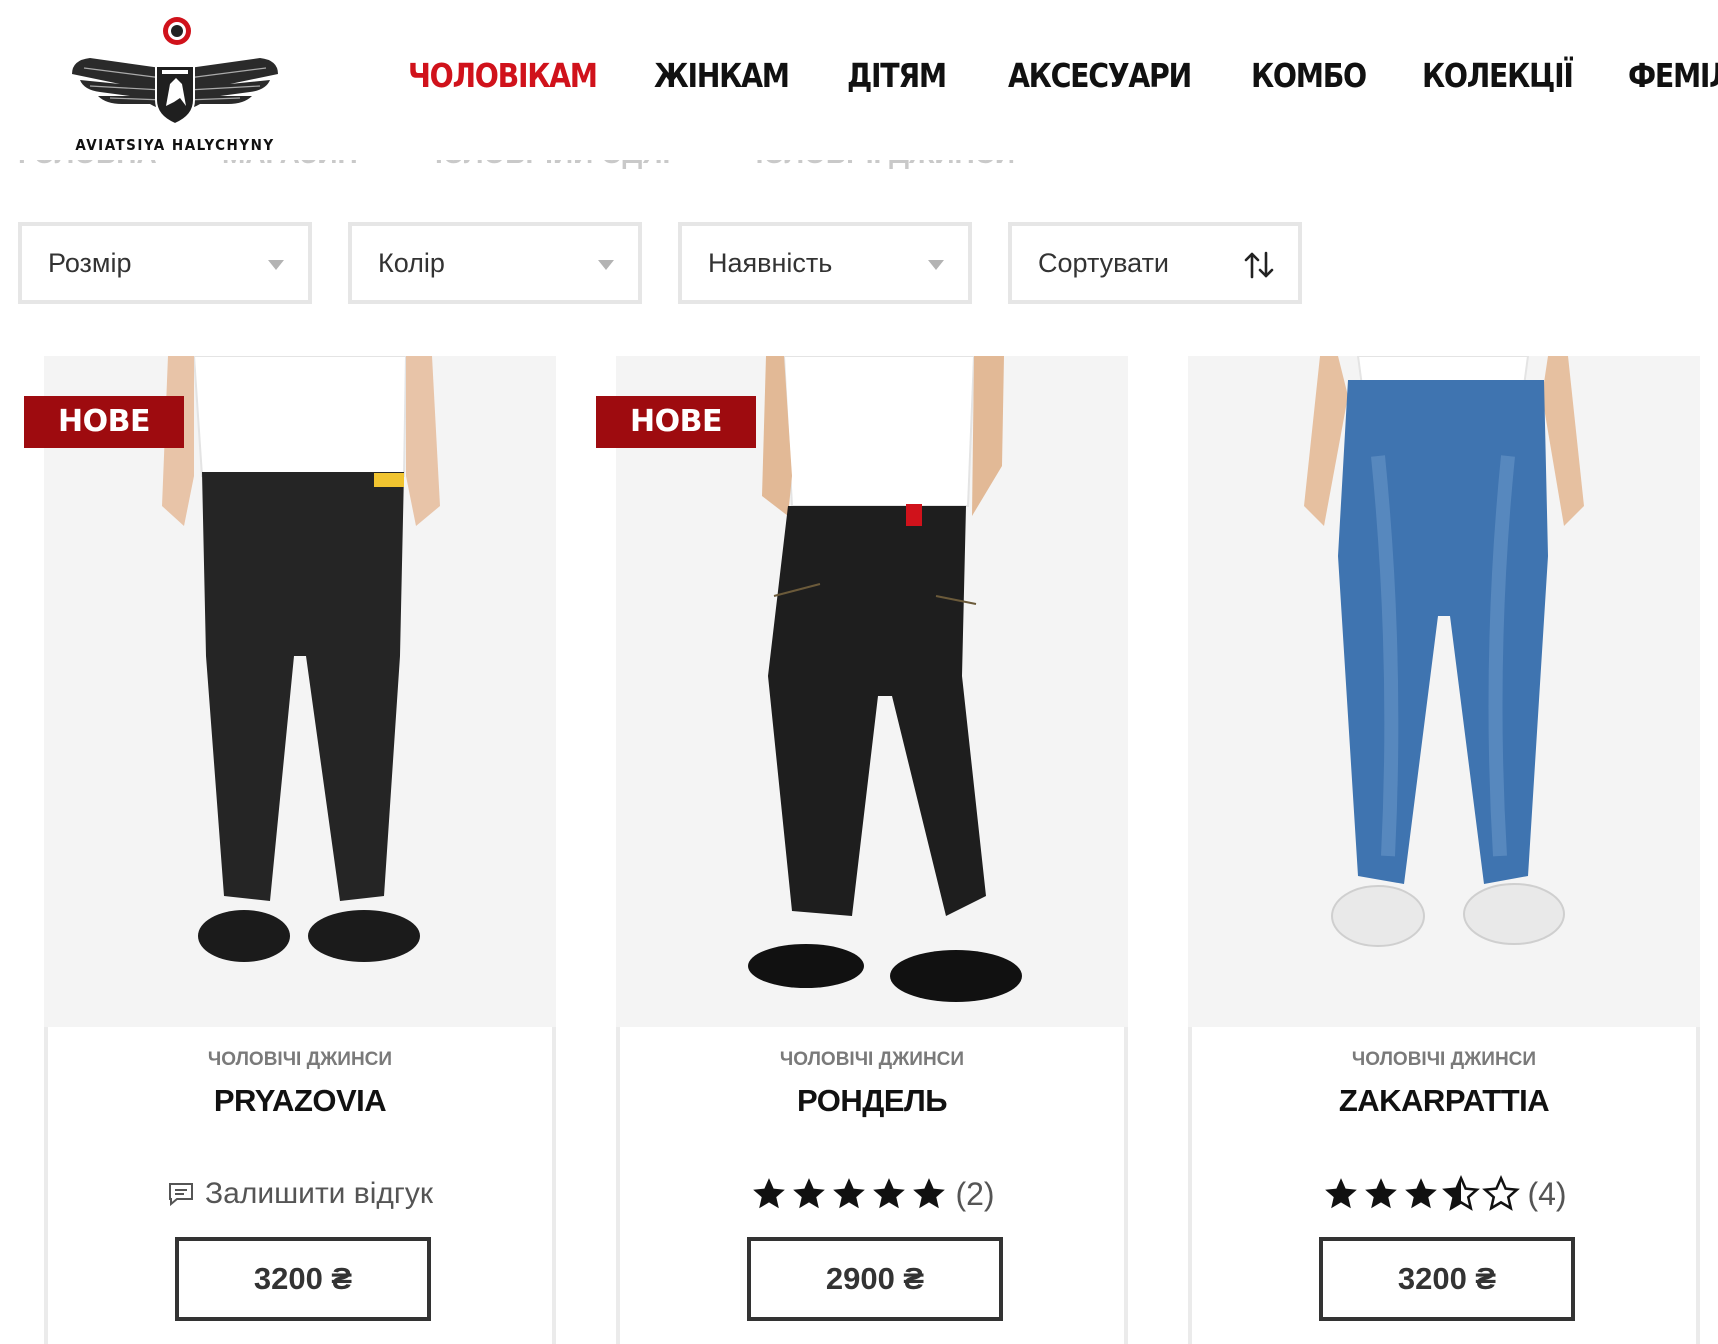 This screenshot has width=1718, height=1344. I want to click on size-filter-label: Розмір, so click(90, 263).